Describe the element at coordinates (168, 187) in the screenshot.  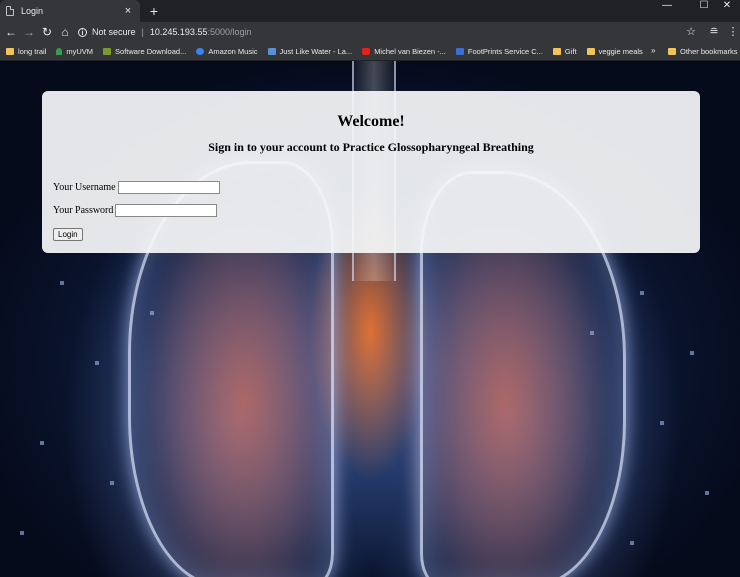
I see `username-input` at that location.